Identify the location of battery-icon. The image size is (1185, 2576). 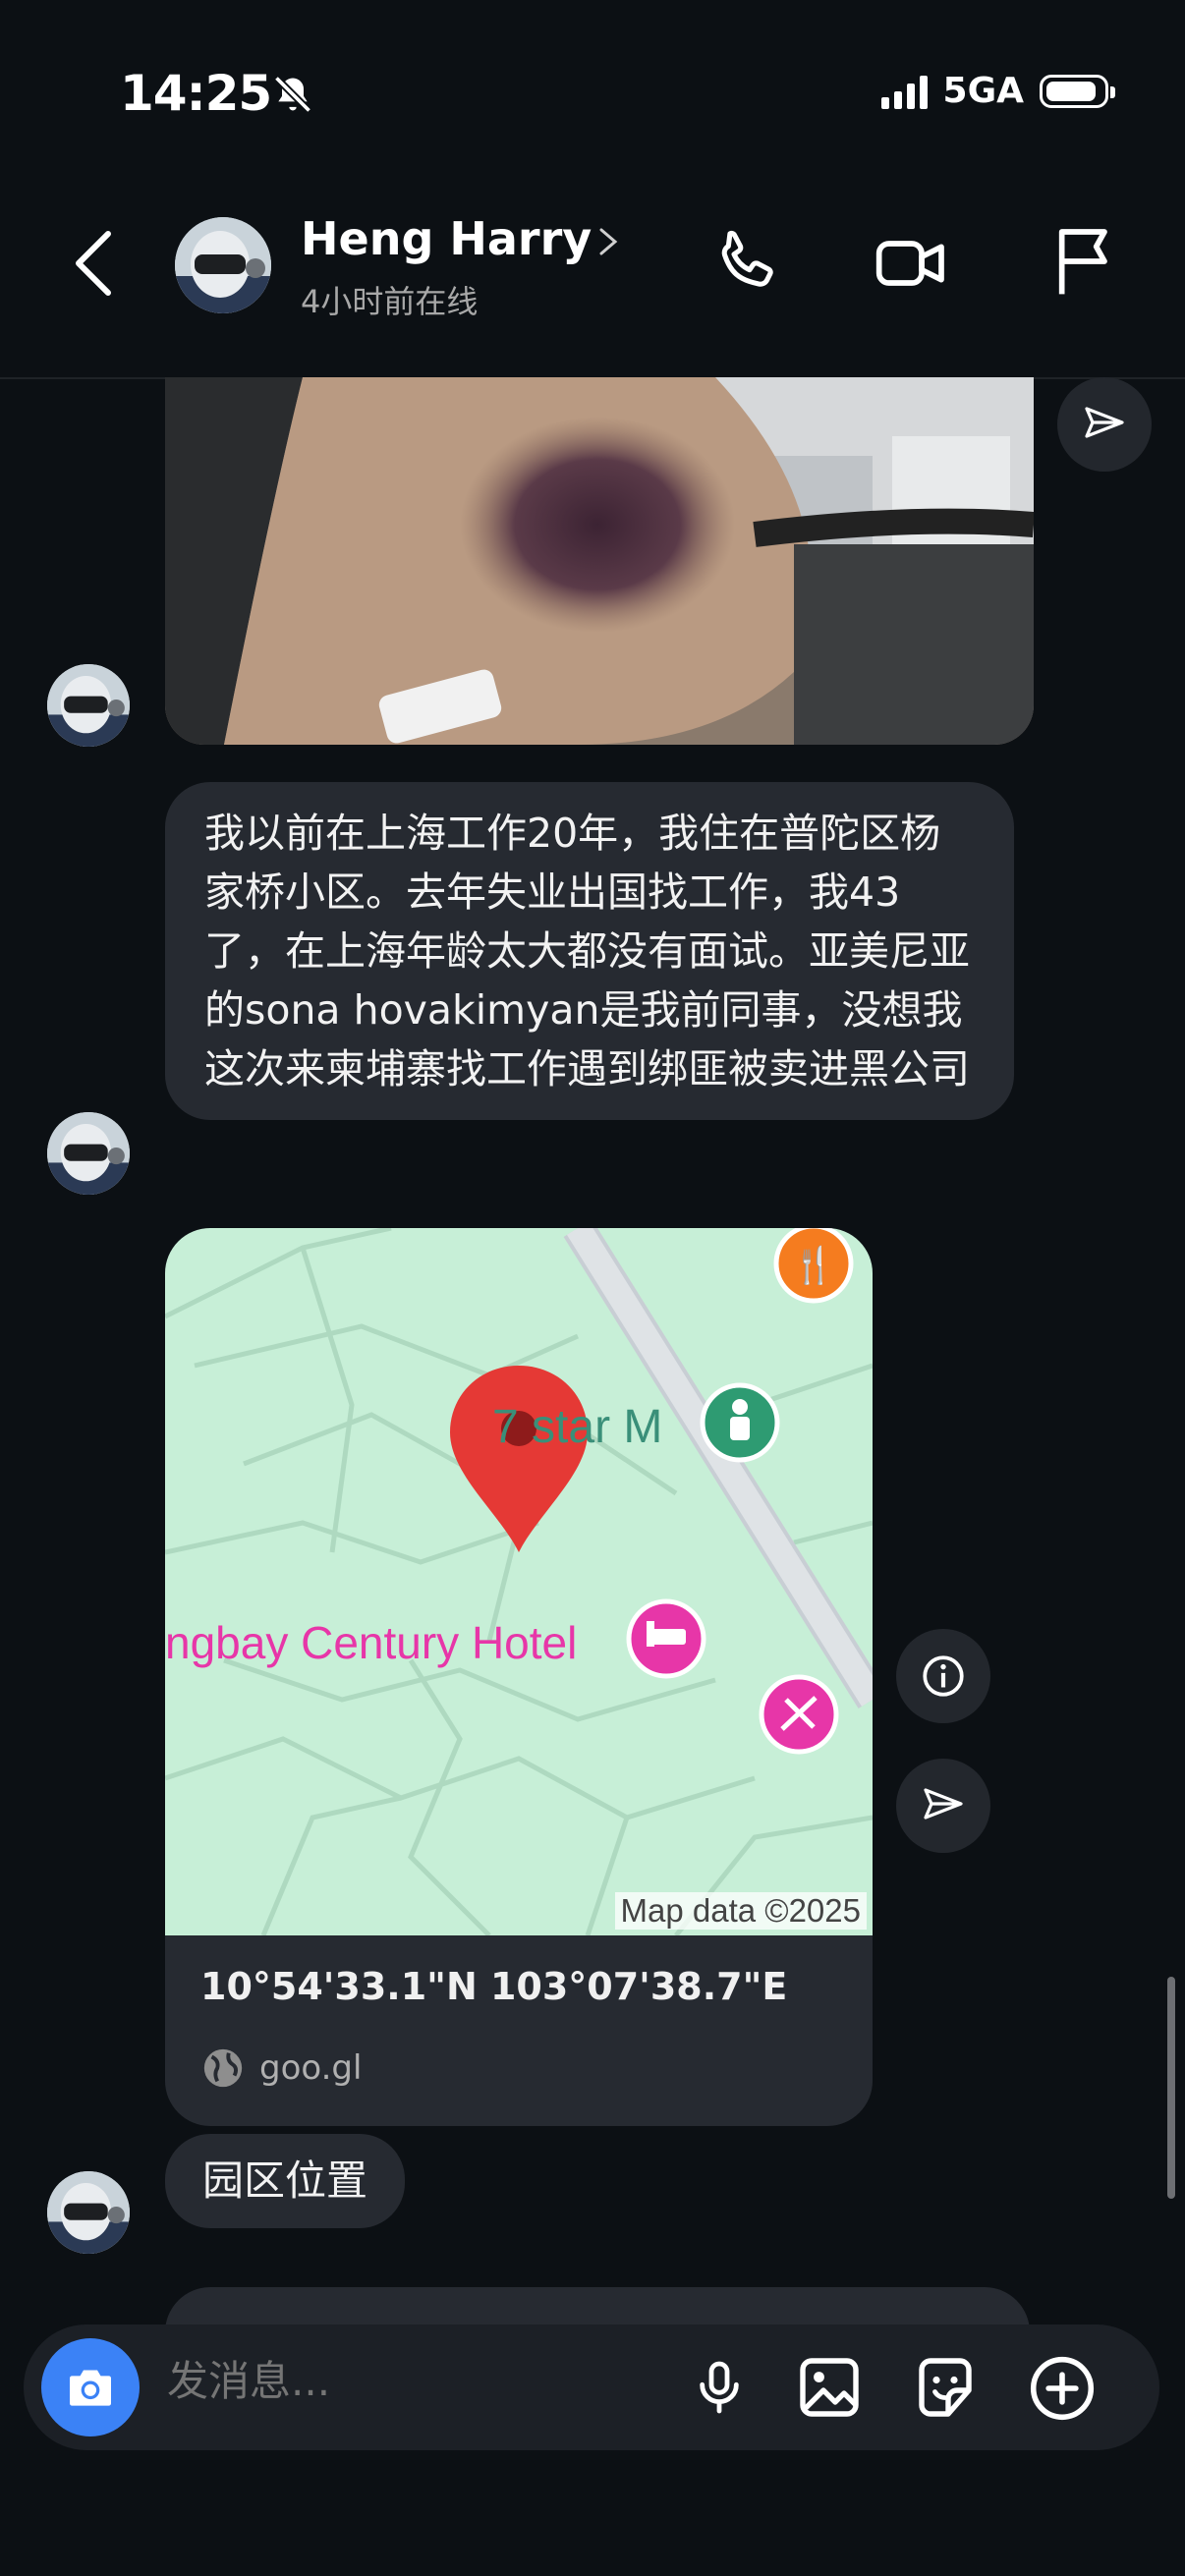
(1077, 91).